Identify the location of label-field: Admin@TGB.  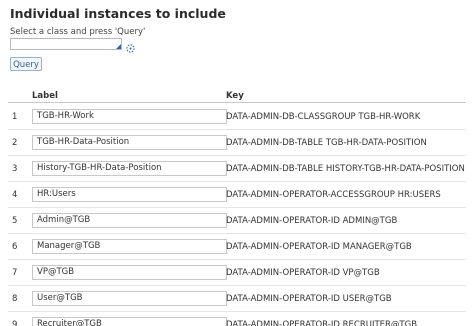
(129, 220).